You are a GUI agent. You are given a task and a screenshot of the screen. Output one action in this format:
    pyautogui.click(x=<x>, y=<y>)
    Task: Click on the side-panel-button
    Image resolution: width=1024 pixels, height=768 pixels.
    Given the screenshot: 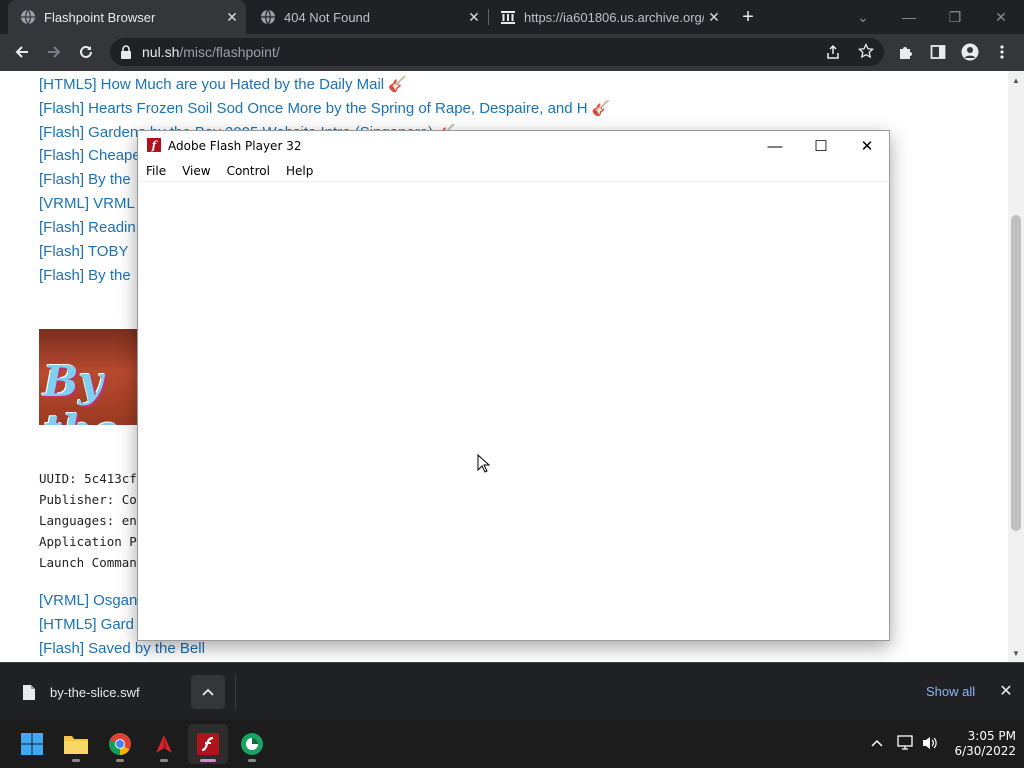 What is the action you would take?
    pyautogui.click(x=938, y=52)
    